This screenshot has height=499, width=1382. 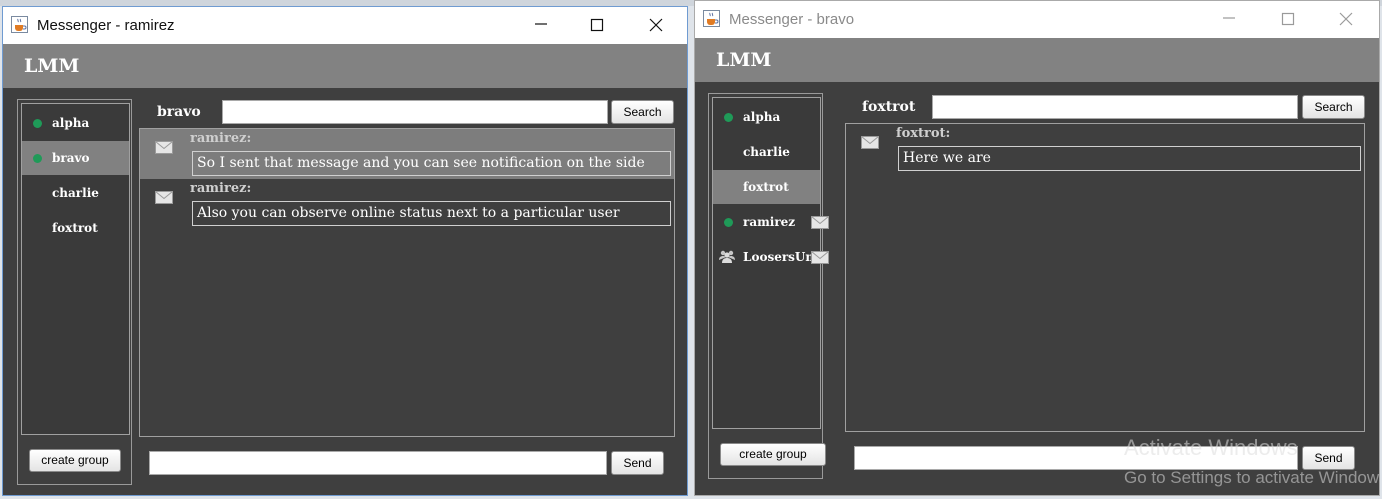 I want to click on message-text: Here we are, so click(x=1129, y=158).